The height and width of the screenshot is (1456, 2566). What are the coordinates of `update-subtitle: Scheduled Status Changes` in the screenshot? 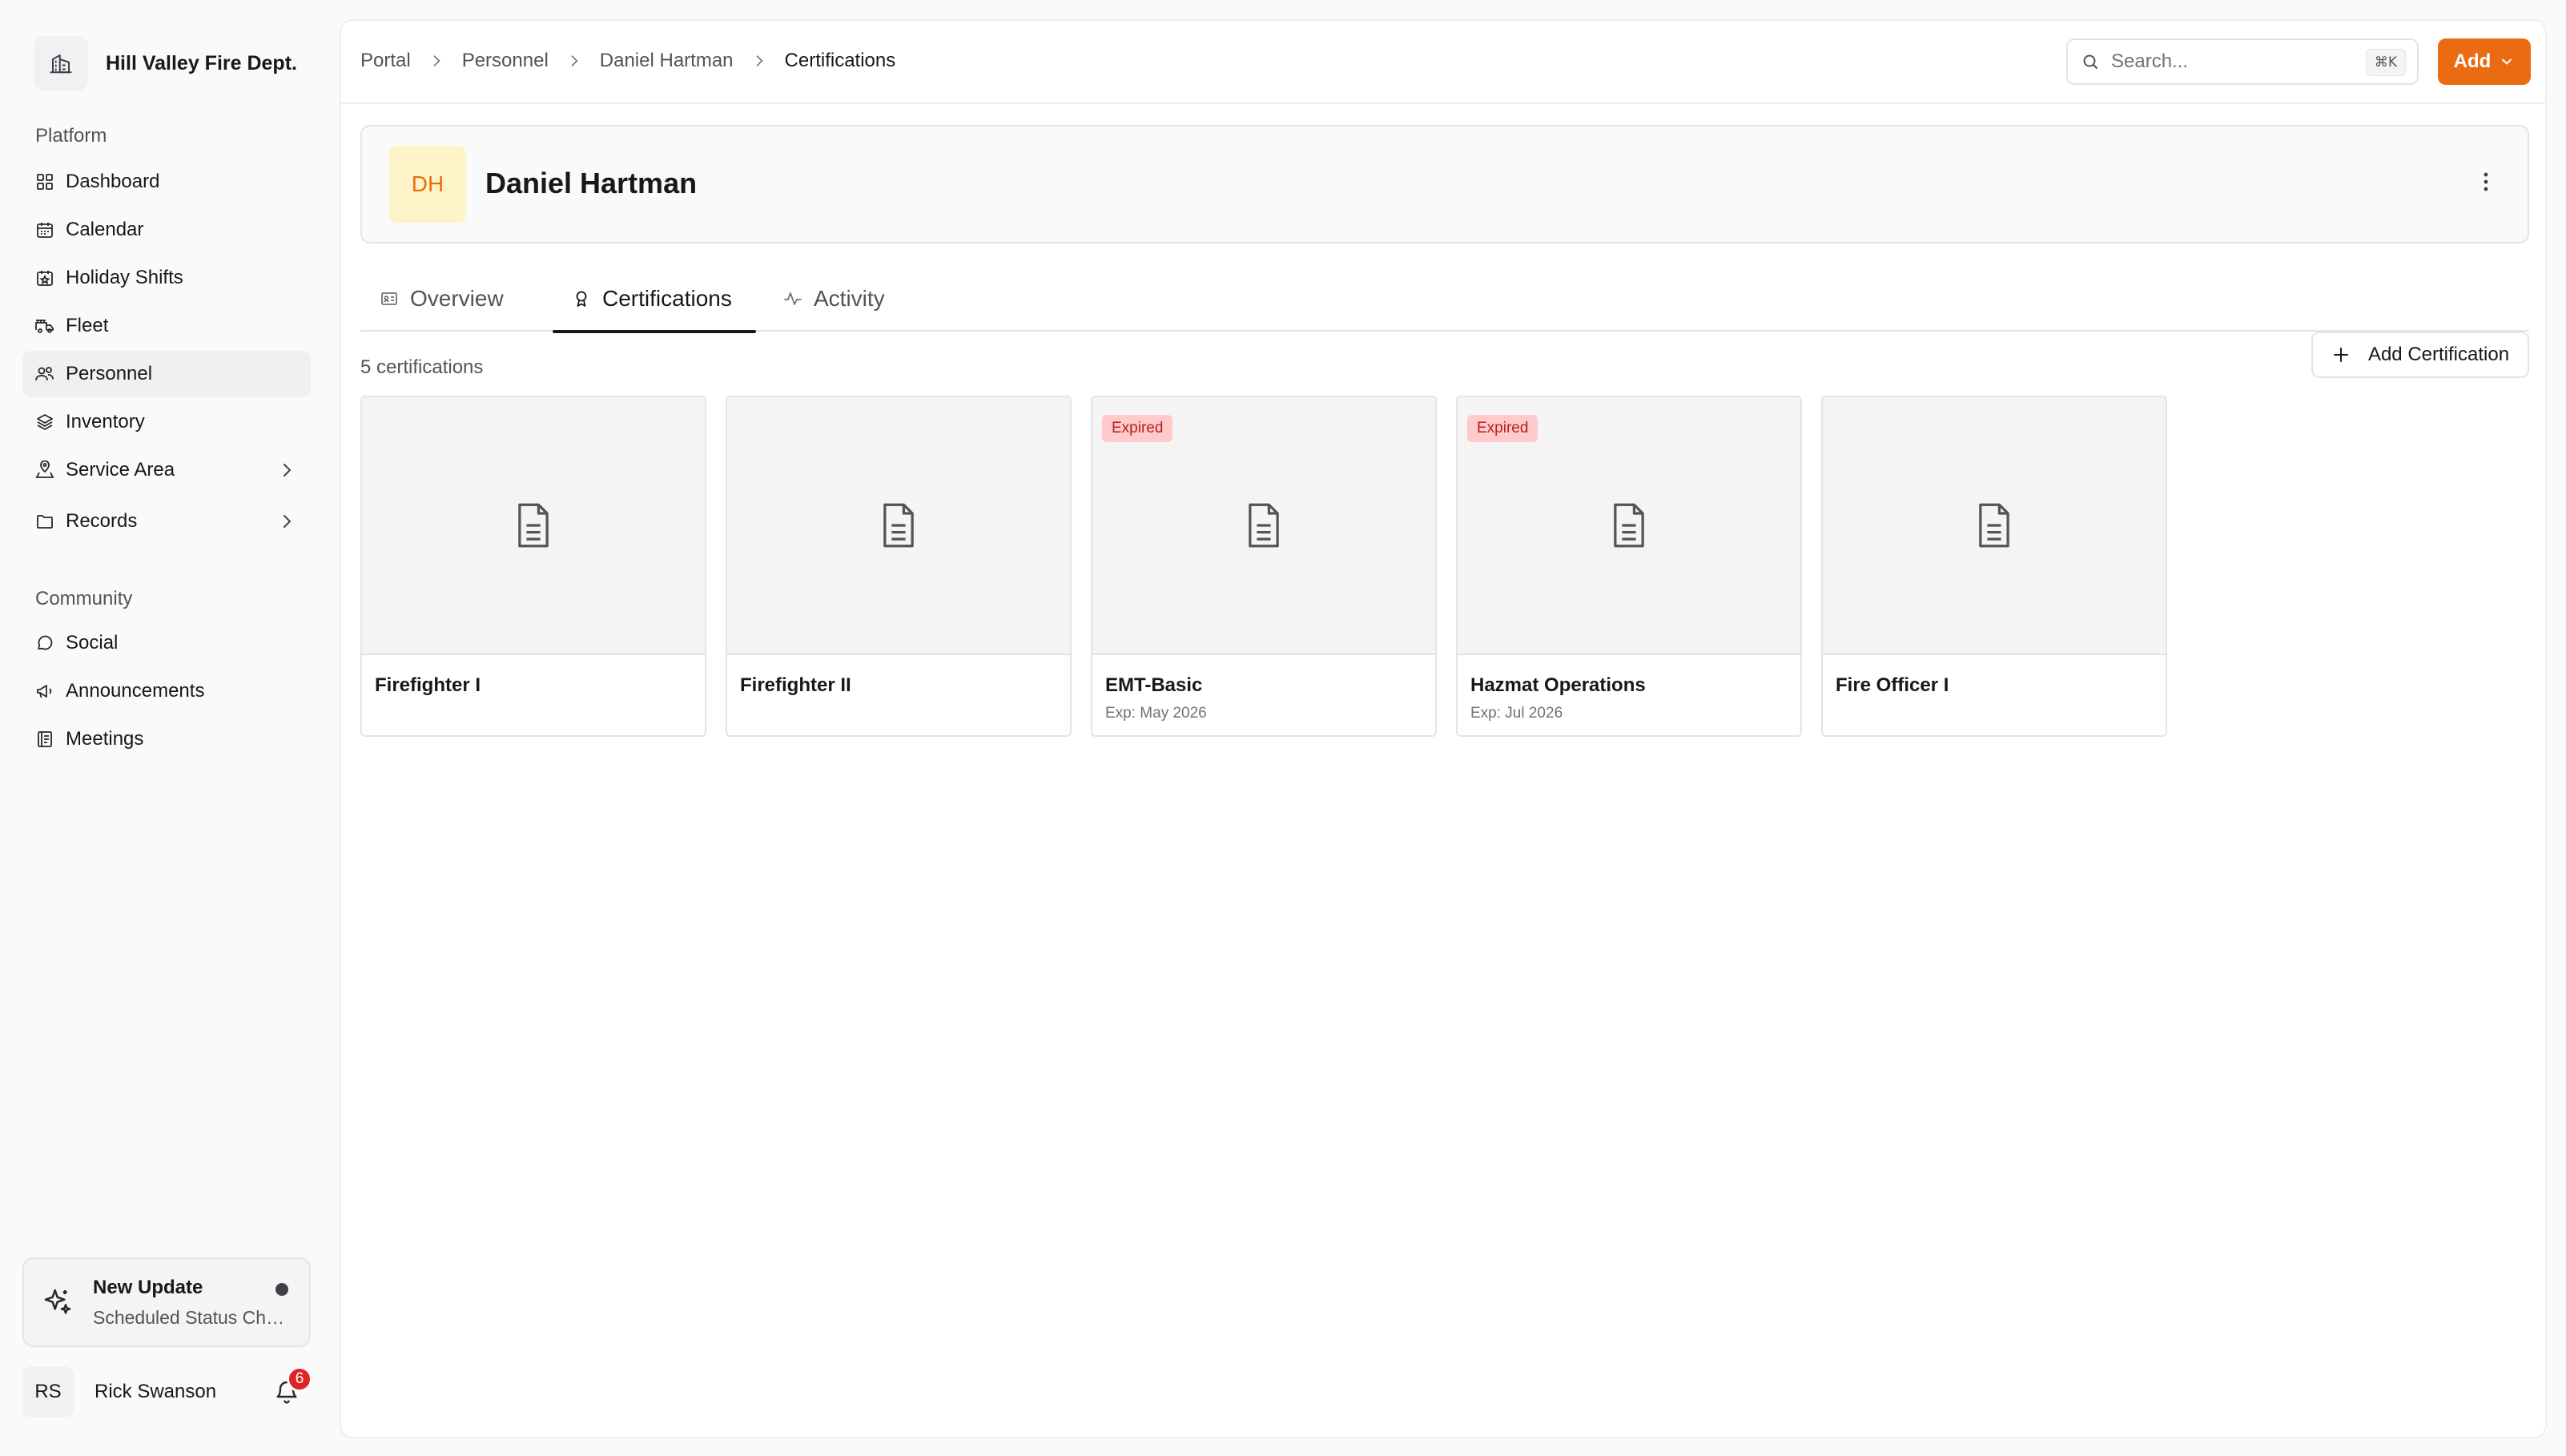 It's located at (193, 1317).